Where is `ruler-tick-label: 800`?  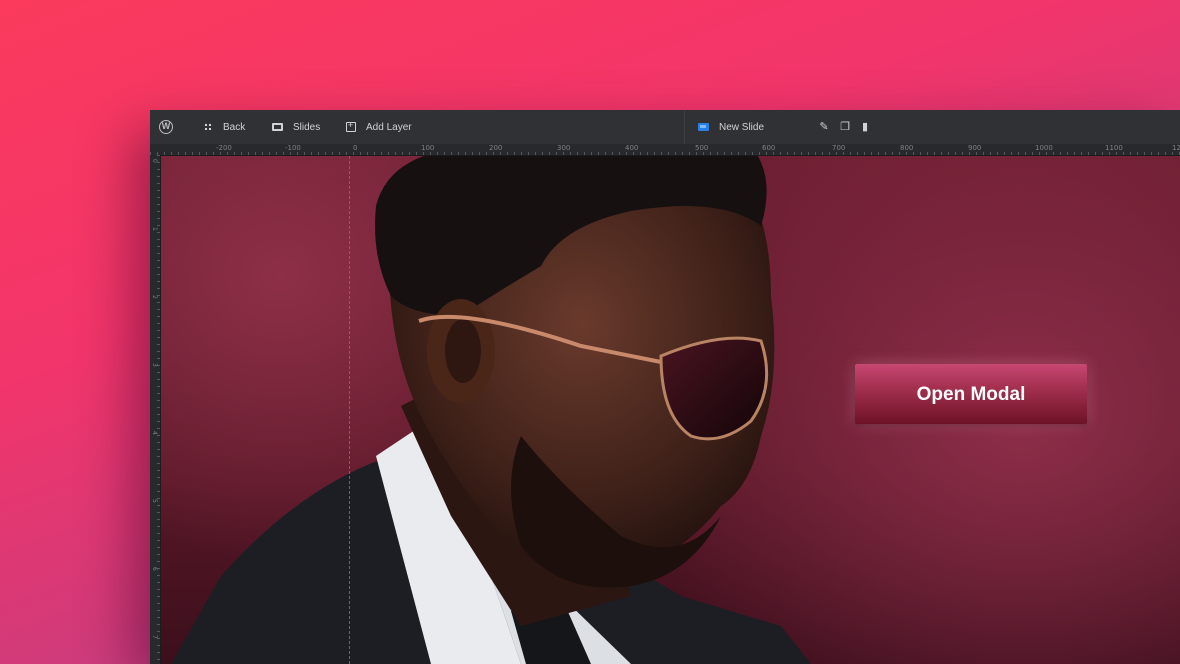
ruler-tick-label: 800 is located at coordinates (907, 148).